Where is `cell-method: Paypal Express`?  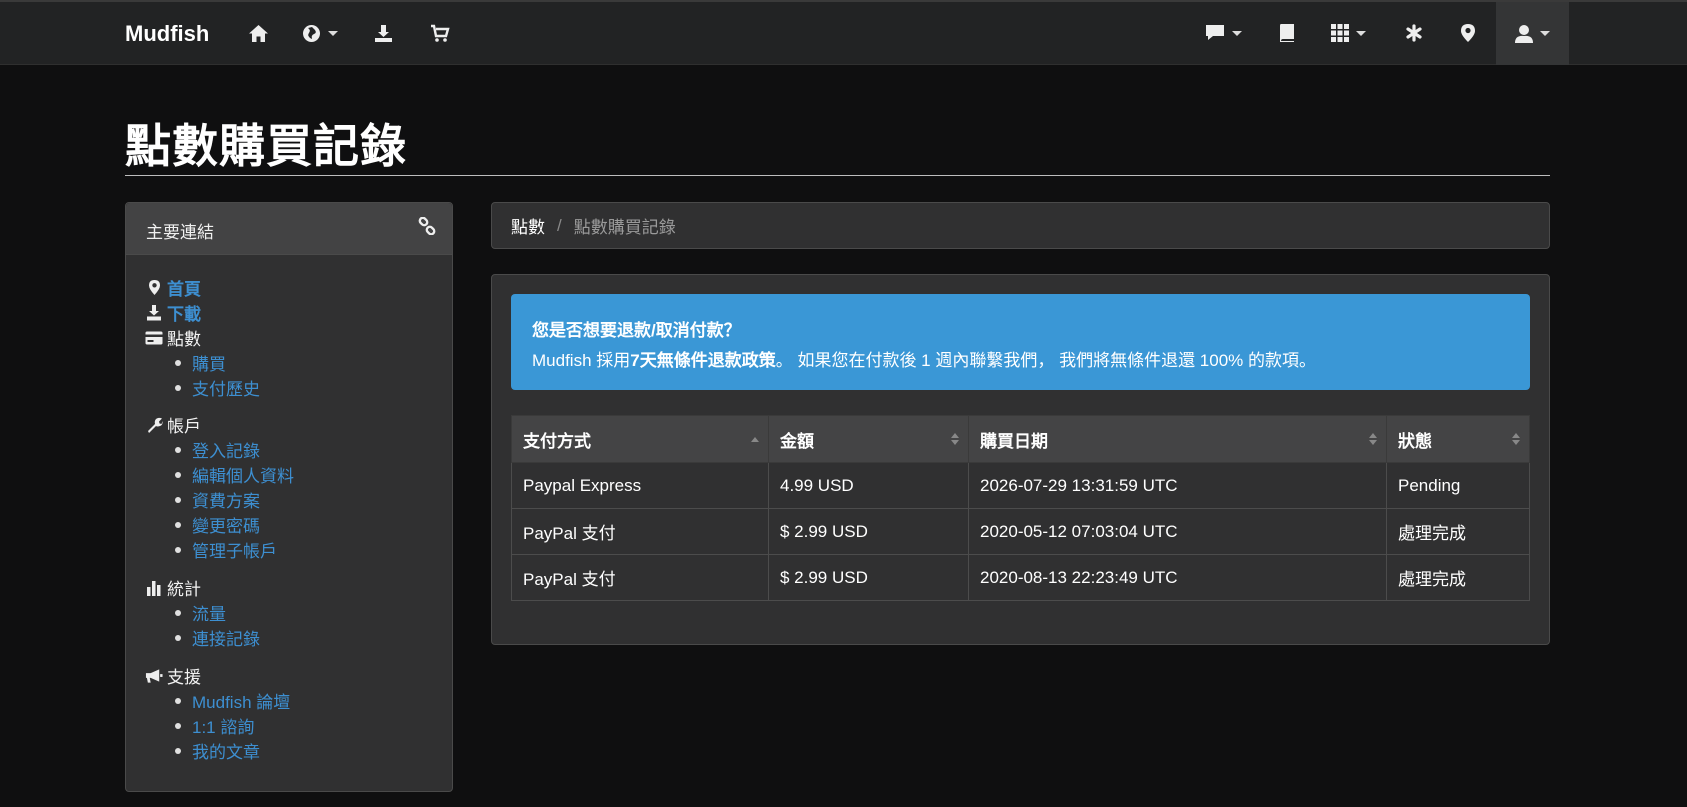 cell-method: Paypal Express is located at coordinates (640, 485).